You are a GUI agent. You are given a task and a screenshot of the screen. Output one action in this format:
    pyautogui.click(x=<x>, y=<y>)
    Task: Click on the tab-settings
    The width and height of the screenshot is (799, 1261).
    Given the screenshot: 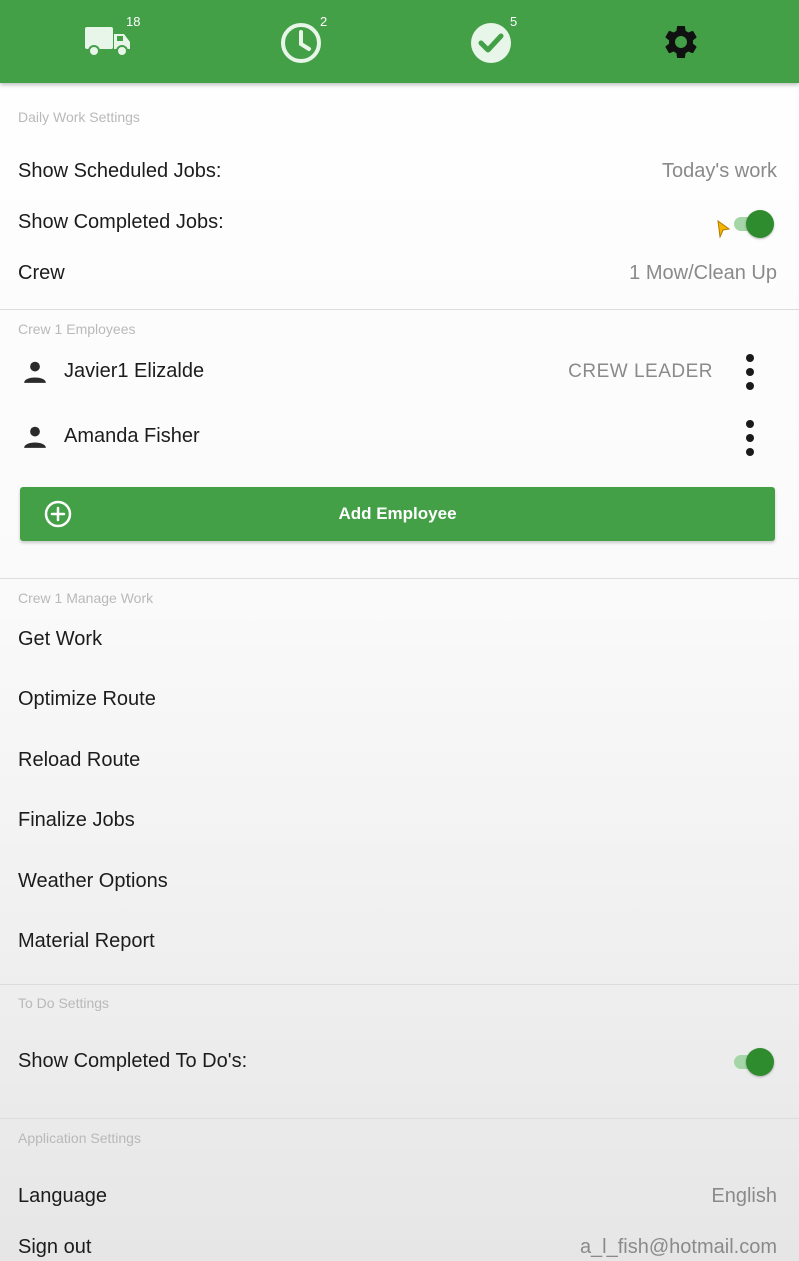 What is the action you would take?
    pyautogui.click(x=682, y=41)
    